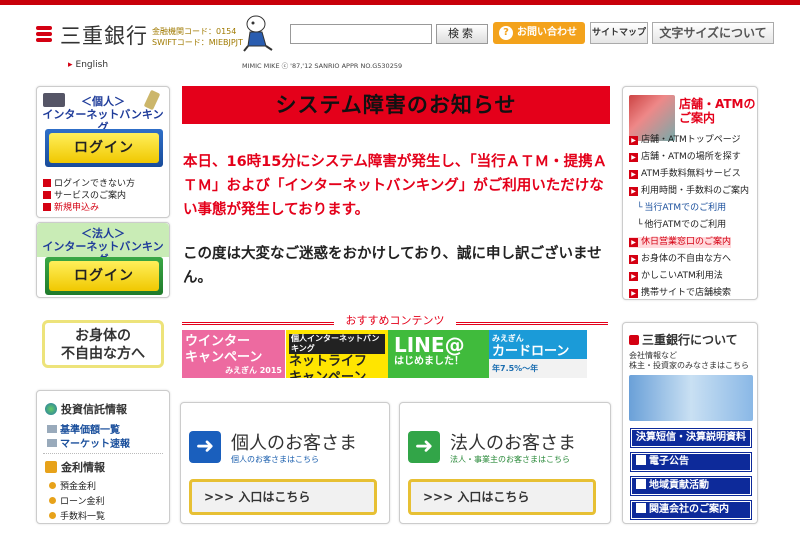 The image size is (800, 533). Describe the element at coordinates (77, 515) in the screenshot. I see `fee-list-link: 手数料一覧` at that location.